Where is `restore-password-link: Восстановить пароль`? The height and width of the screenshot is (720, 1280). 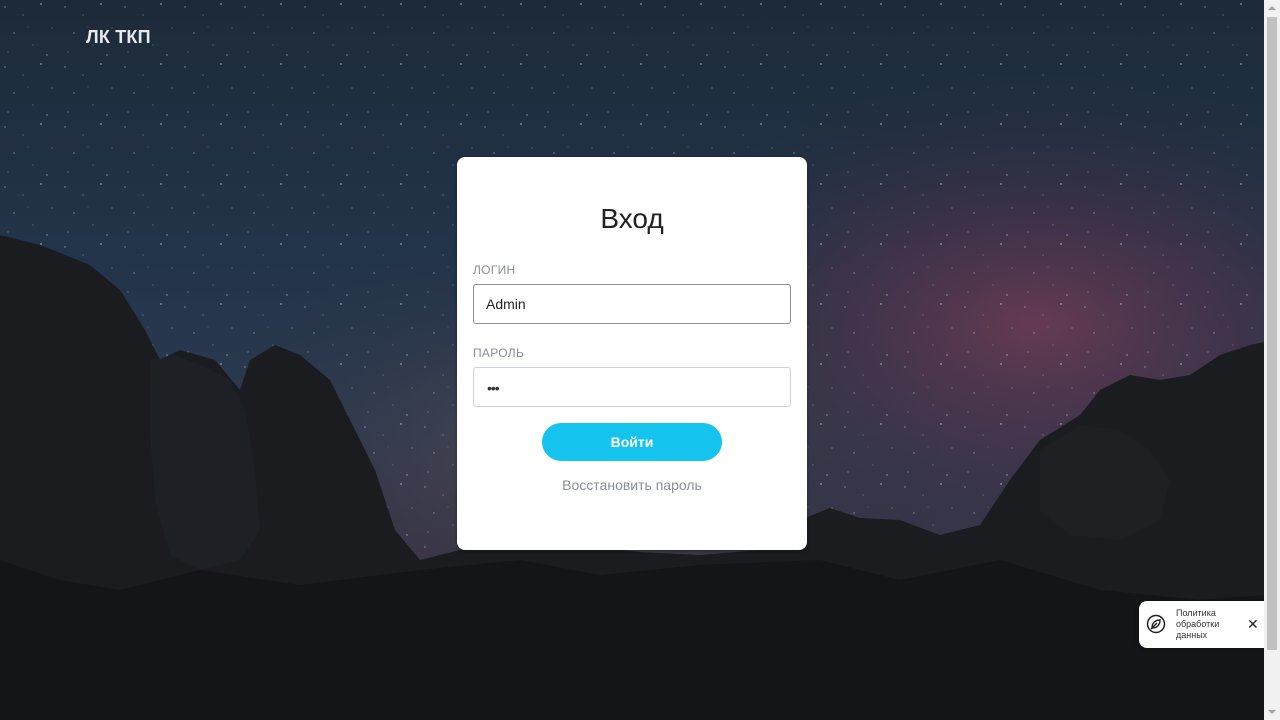 restore-password-link: Восстановить пароль is located at coordinates (632, 485).